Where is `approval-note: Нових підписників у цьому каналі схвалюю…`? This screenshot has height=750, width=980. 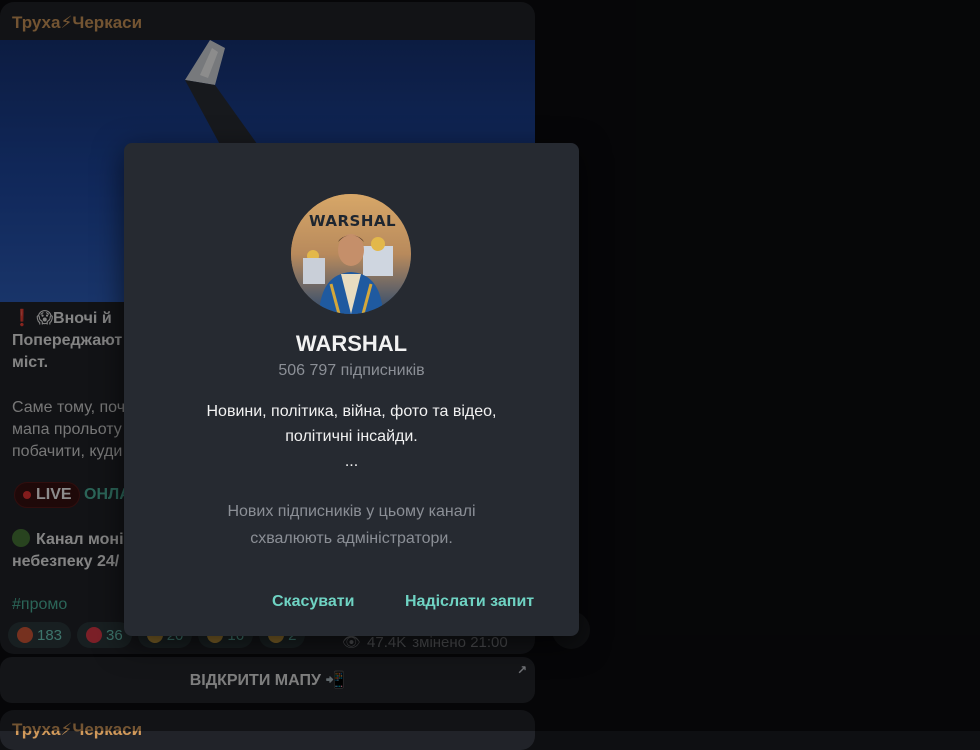
approval-note: Нових підписників у цьому каналі схвалюю… is located at coordinates (351, 525).